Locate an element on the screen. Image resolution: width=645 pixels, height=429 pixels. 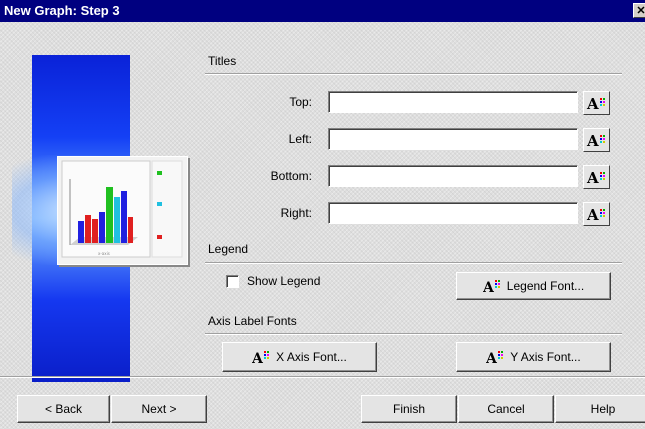
legend-section-label: Legend is located at coordinates (228, 249).